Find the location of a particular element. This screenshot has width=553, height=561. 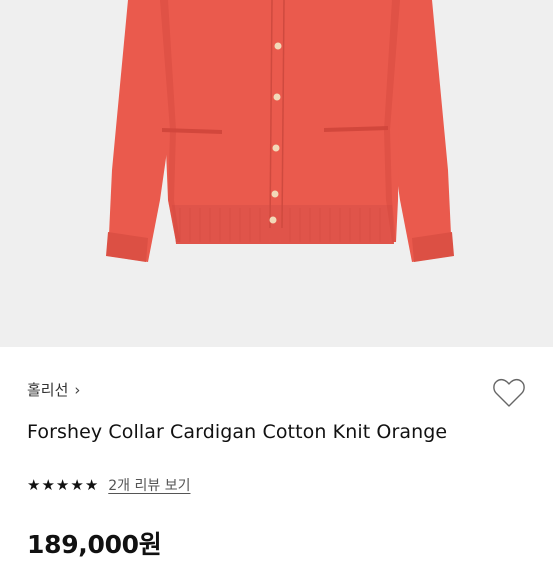

chevron-right-icon: › is located at coordinates (77, 389).